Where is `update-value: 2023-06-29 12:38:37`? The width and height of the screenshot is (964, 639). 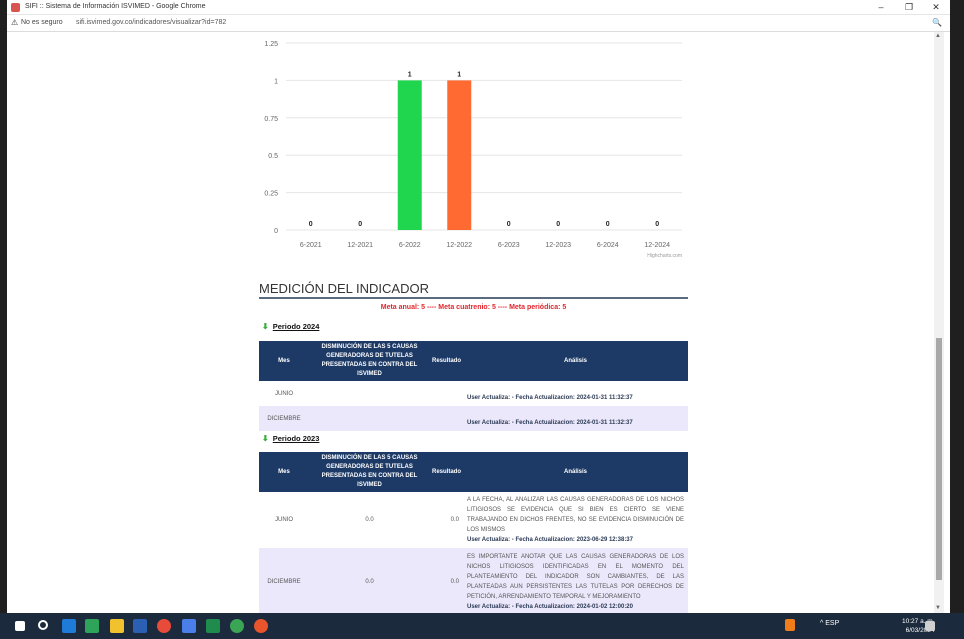 update-value: 2023-06-29 12:38:37 is located at coordinates (604, 540).